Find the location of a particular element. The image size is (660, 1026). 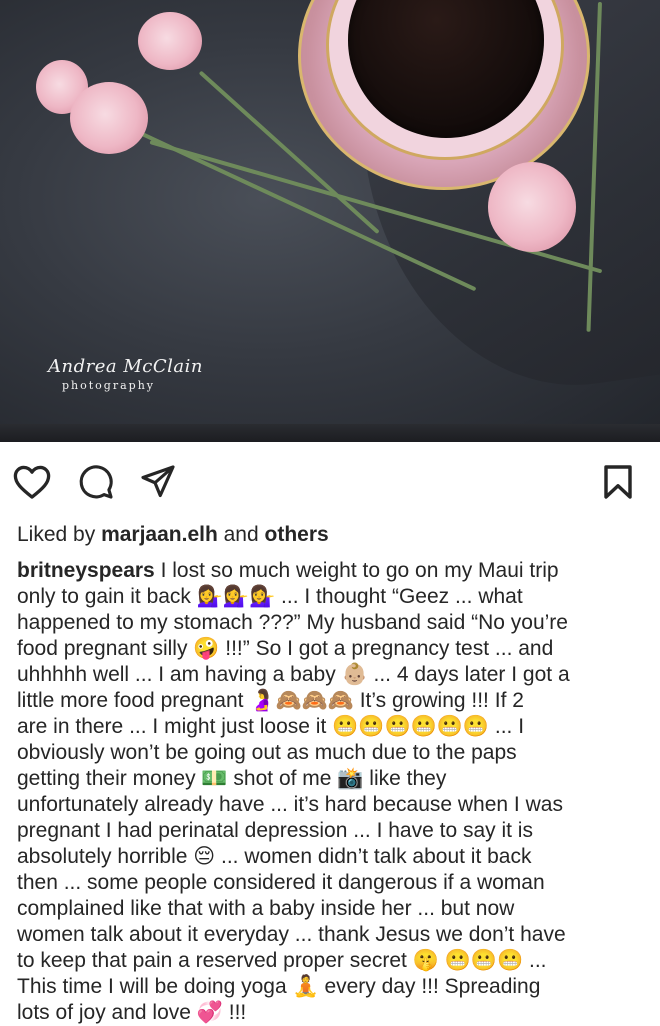

post-action-bar is located at coordinates (330, 482).